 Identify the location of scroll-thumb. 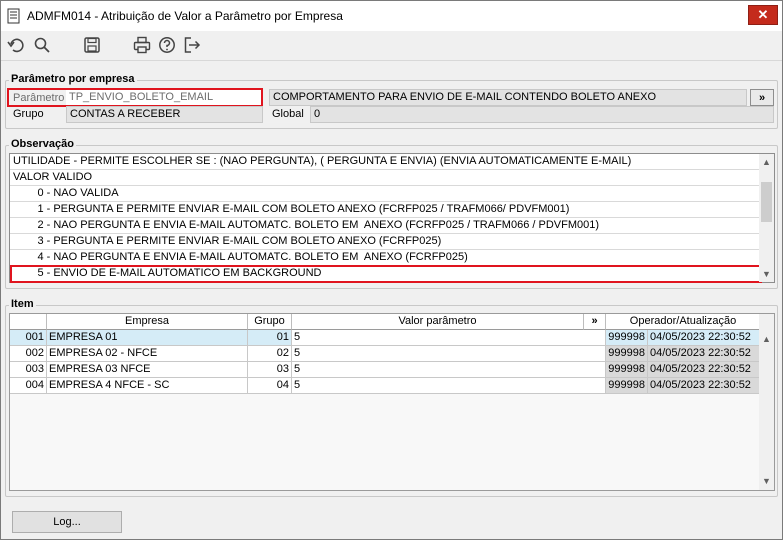
(766, 202).